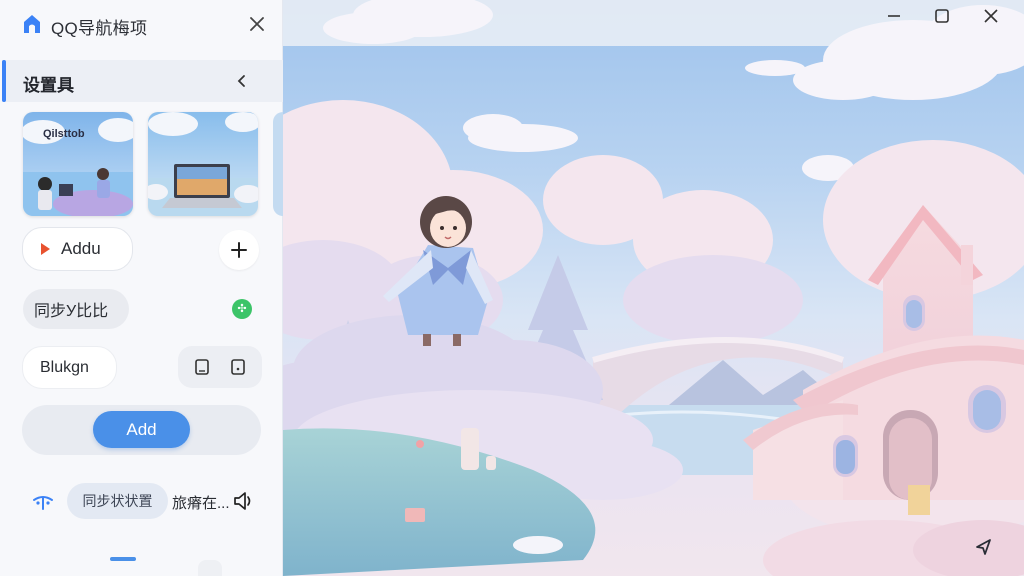  Describe the element at coordinates (99, 28) in the screenshot. I see `app-title: QQ导航梅项` at that location.